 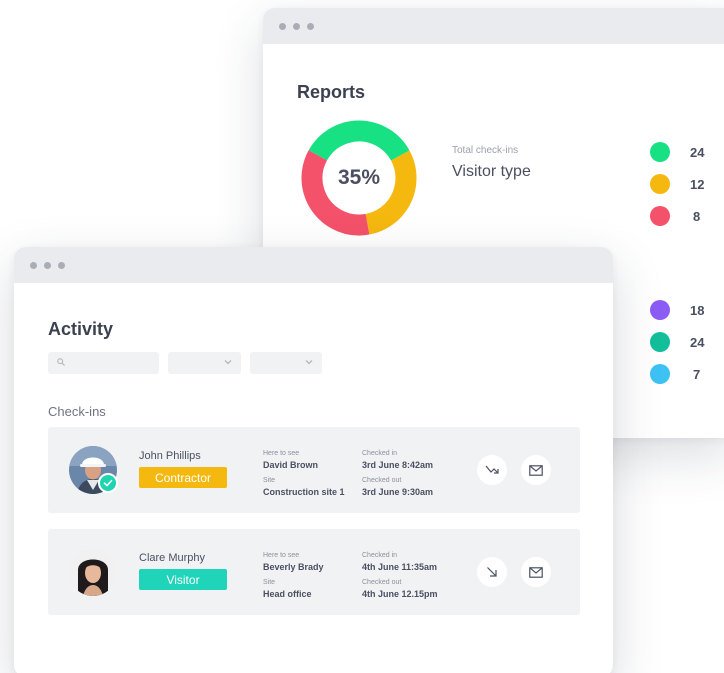 What do you see at coordinates (400, 594) in the screenshot?
I see `checked-out-value: 4th June 12.15pm` at bounding box center [400, 594].